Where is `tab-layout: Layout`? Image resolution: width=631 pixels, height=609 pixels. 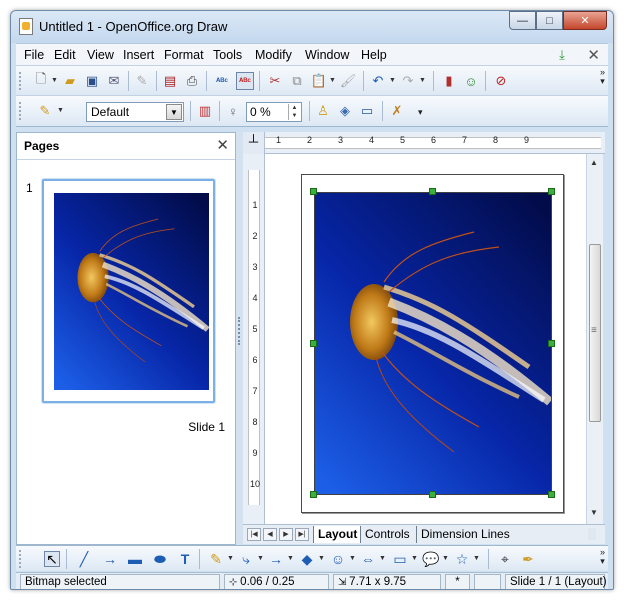
tab-layout: Layout is located at coordinates (337, 534).